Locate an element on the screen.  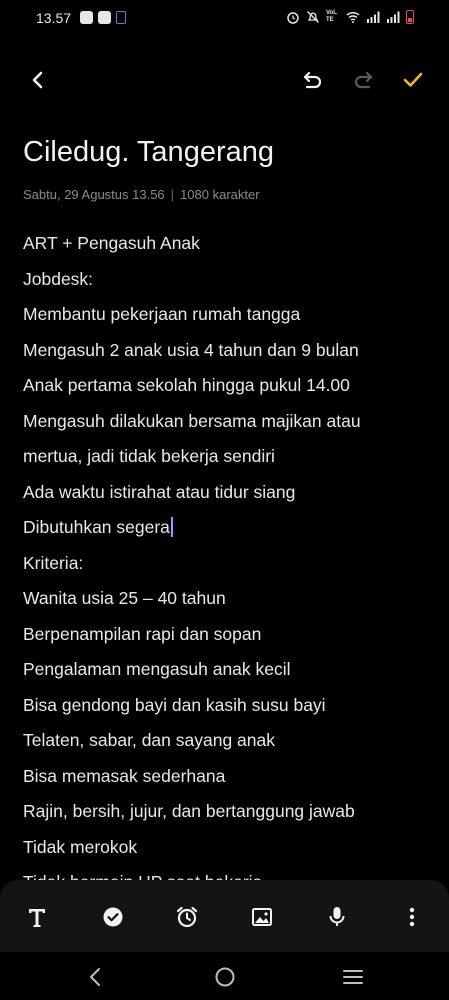
note-title: Ciledug. Tangerang is located at coordinates (148, 152).